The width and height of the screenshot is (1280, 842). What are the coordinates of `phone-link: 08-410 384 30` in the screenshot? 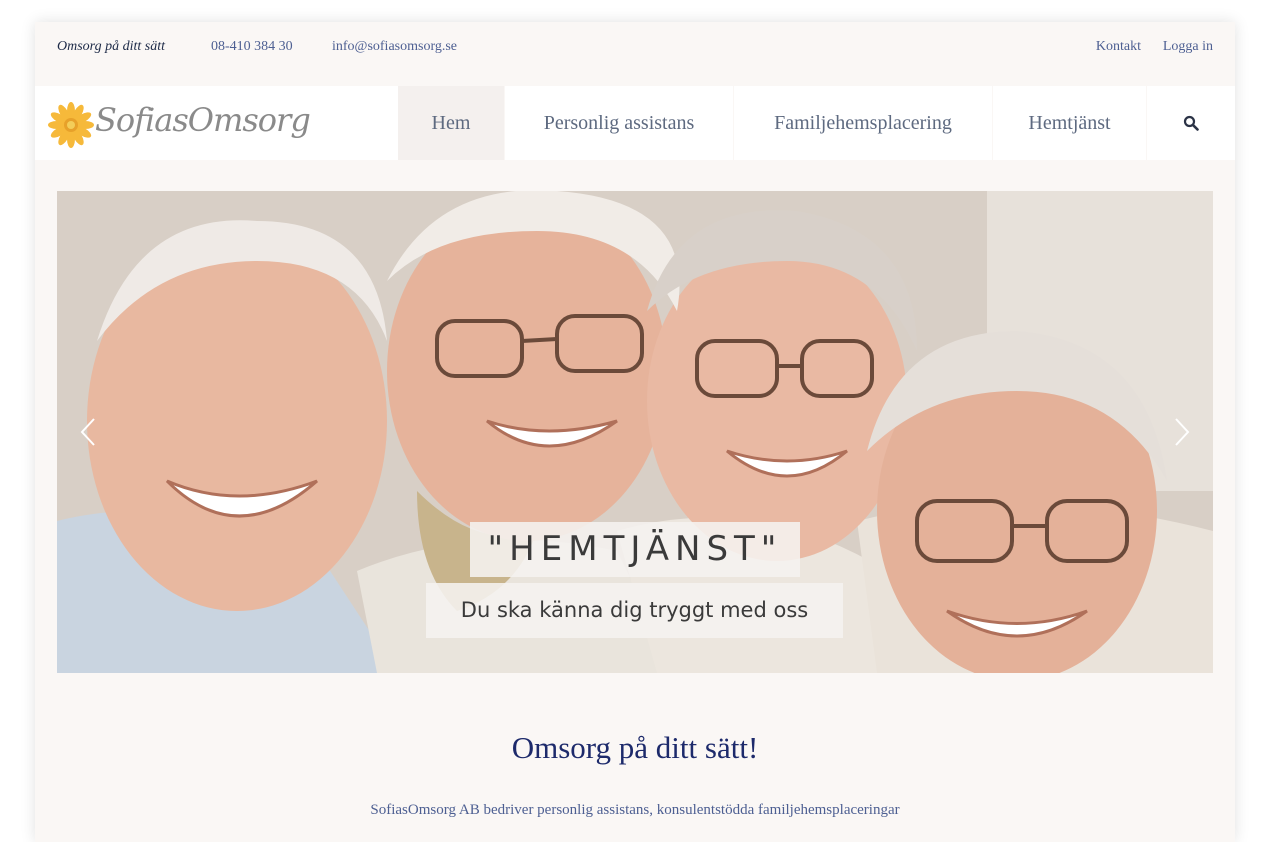 It's located at (252, 47).